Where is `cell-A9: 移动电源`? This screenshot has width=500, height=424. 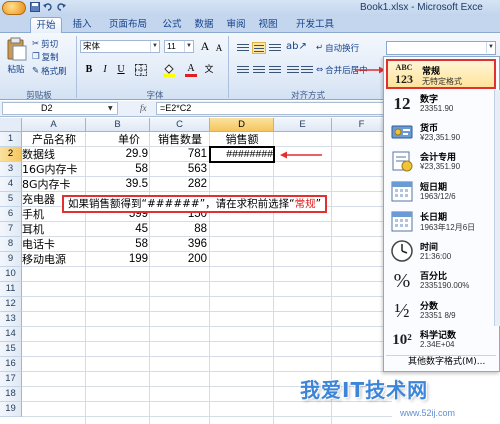
cell-A9: 移动电源 is located at coordinates (54, 259).